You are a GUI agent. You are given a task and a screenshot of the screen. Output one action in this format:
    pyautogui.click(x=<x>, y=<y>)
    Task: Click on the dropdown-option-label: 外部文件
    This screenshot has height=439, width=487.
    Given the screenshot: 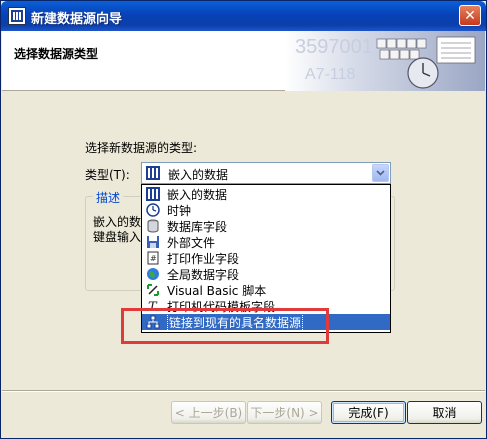 What is the action you would take?
    pyautogui.click(x=191, y=242)
    